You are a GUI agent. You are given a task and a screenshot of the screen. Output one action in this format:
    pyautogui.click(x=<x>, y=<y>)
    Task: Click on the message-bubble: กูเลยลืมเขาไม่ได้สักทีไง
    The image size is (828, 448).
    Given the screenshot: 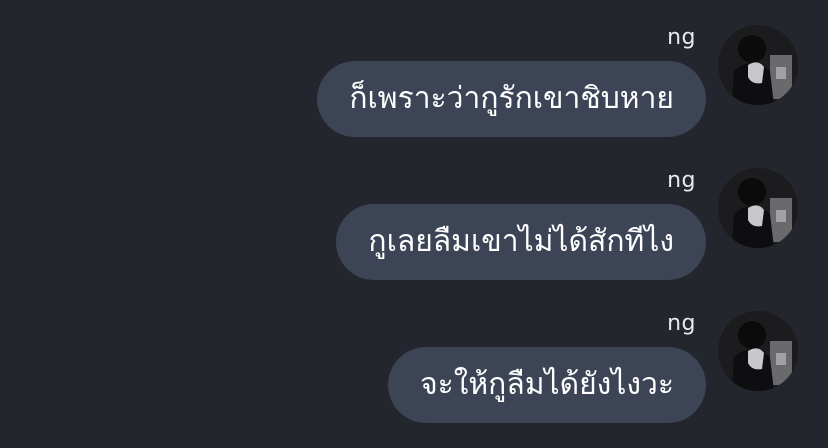 What is the action you would take?
    pyautogui.click(x=521, y=242)
    